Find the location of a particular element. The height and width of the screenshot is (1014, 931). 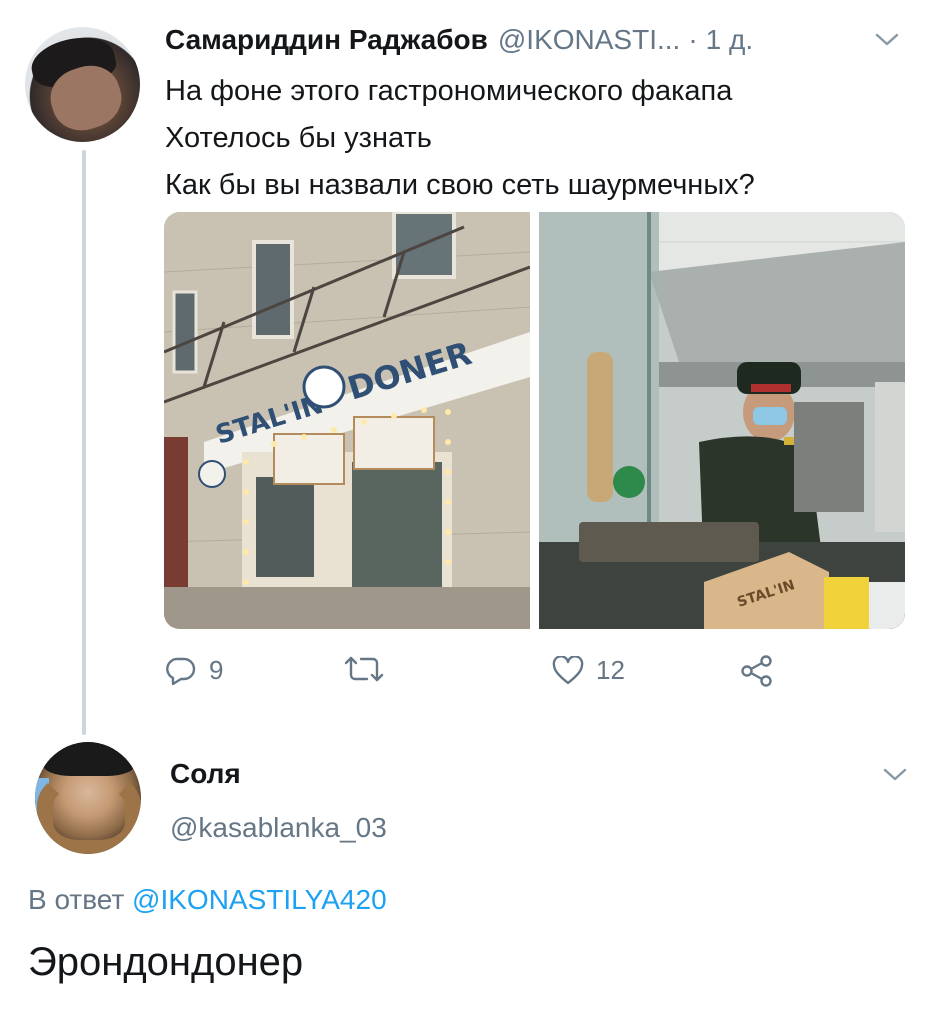

like-icon is located at coordinates (568, 669).